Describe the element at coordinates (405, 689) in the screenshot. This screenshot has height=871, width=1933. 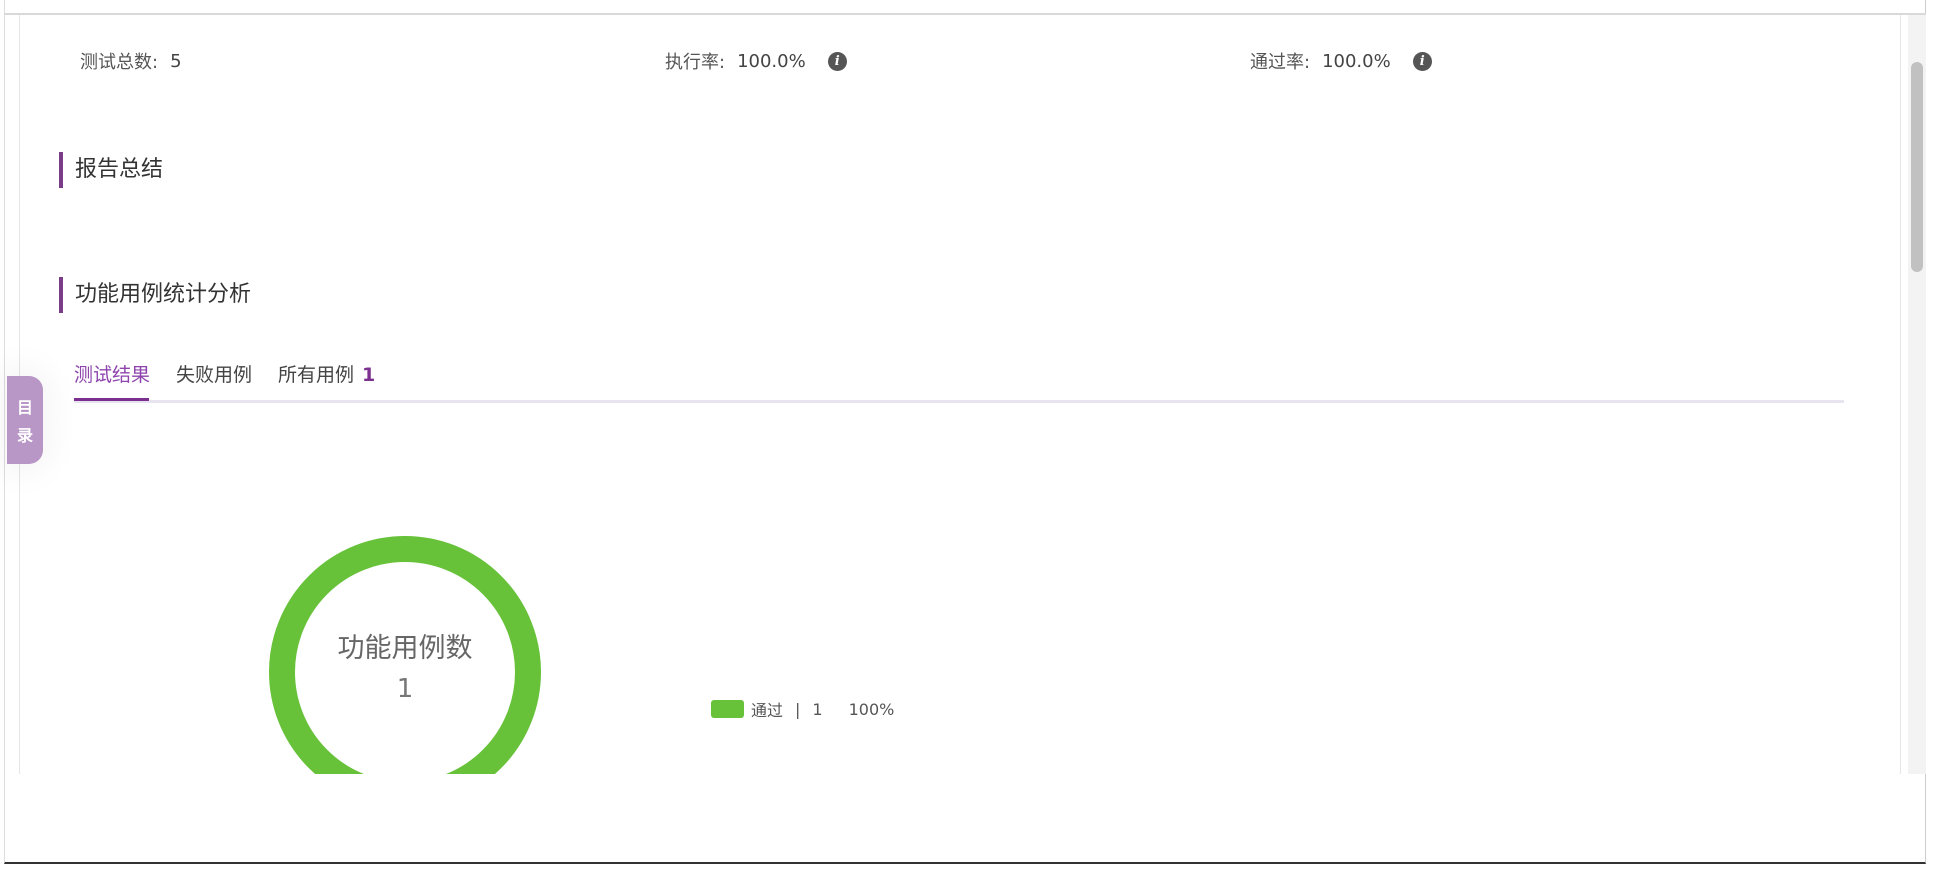
I see `donut-center-value: 1` at that location.